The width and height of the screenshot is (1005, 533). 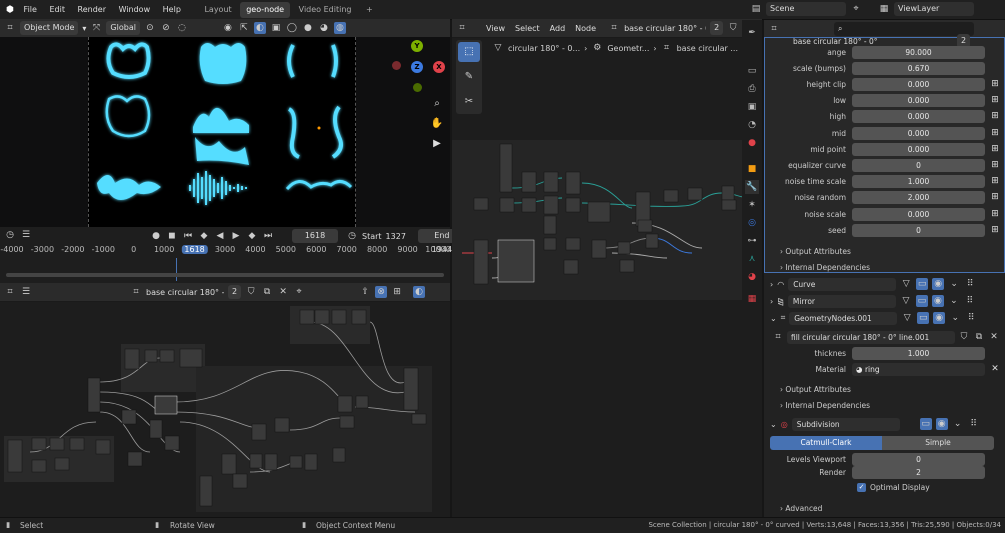 What do you see at coordinates (995, 369) in the screenshot?
I see `material-clear-icon: ✕` at bounding box center [995, 369].